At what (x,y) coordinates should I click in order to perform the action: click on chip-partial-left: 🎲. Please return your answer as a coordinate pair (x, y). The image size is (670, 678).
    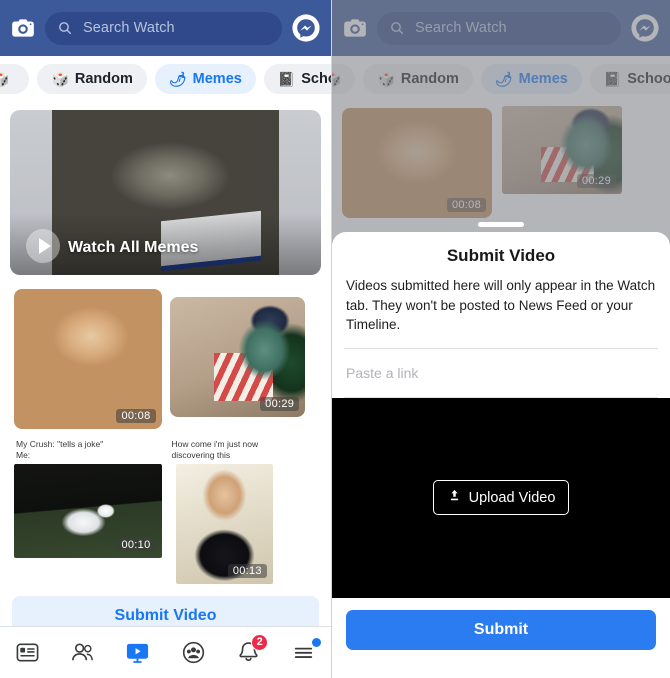
    Looking at the image, I should click on (15, 79).